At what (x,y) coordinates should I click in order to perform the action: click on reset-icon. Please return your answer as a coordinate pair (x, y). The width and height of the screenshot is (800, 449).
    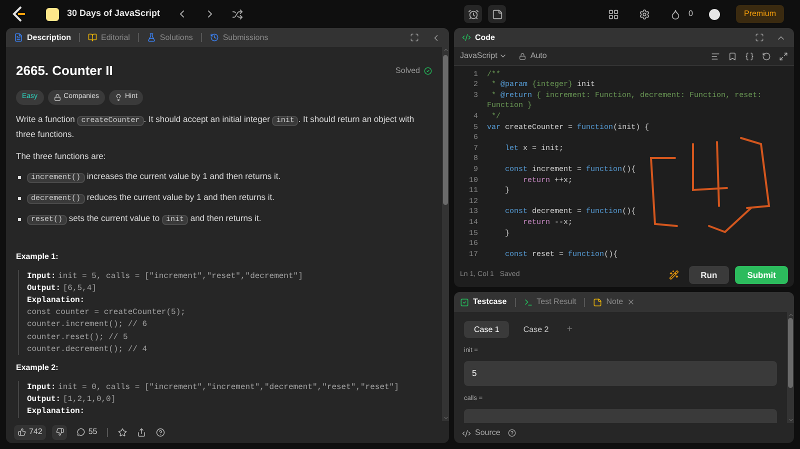
    Looking at the image, I should click on (766, 56).